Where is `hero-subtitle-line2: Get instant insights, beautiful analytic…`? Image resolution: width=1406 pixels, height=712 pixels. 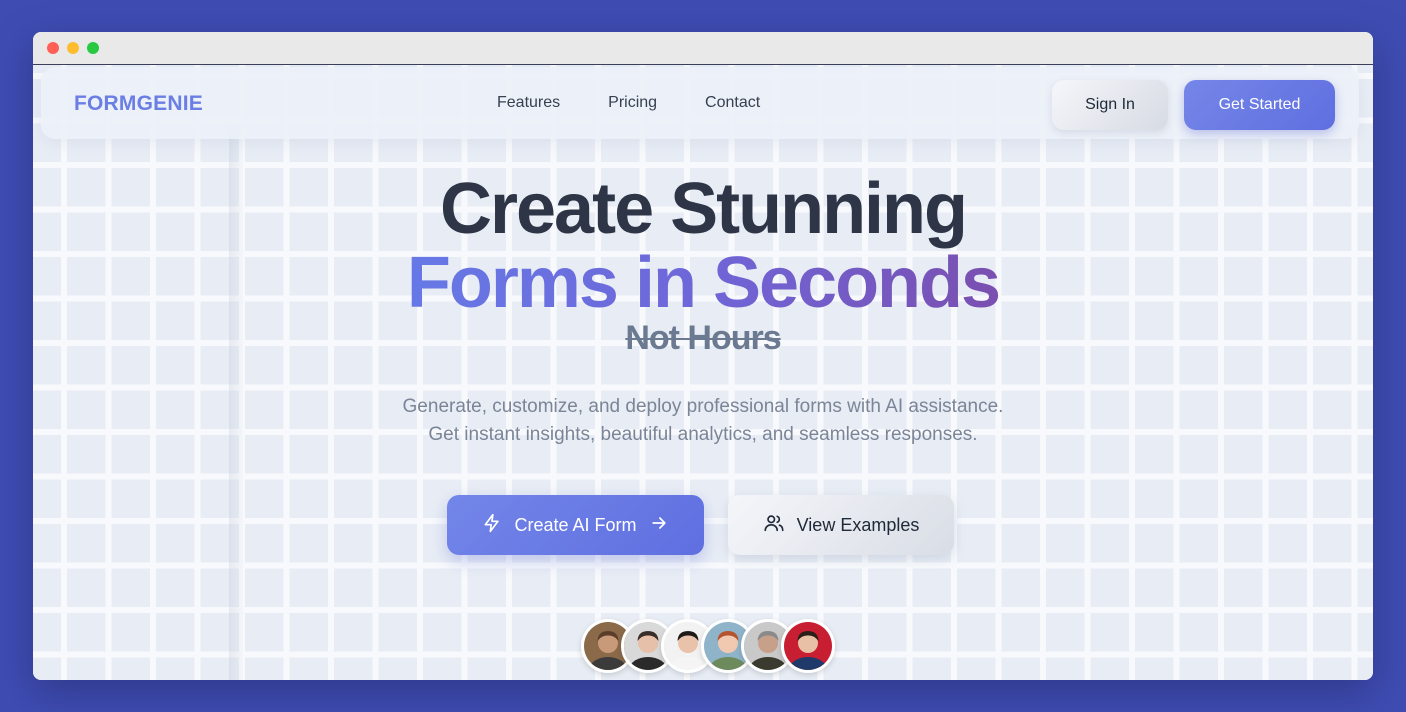 hero-subtitle-line2: Get instant insights, beautiful analytic… is located at coordinates (703, 434).